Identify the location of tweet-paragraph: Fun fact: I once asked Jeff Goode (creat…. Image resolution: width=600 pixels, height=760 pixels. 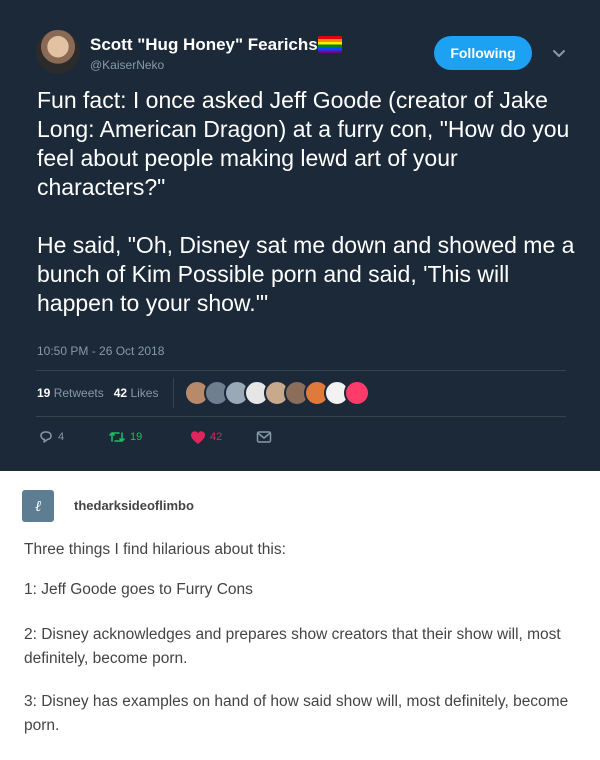
(303, 143).